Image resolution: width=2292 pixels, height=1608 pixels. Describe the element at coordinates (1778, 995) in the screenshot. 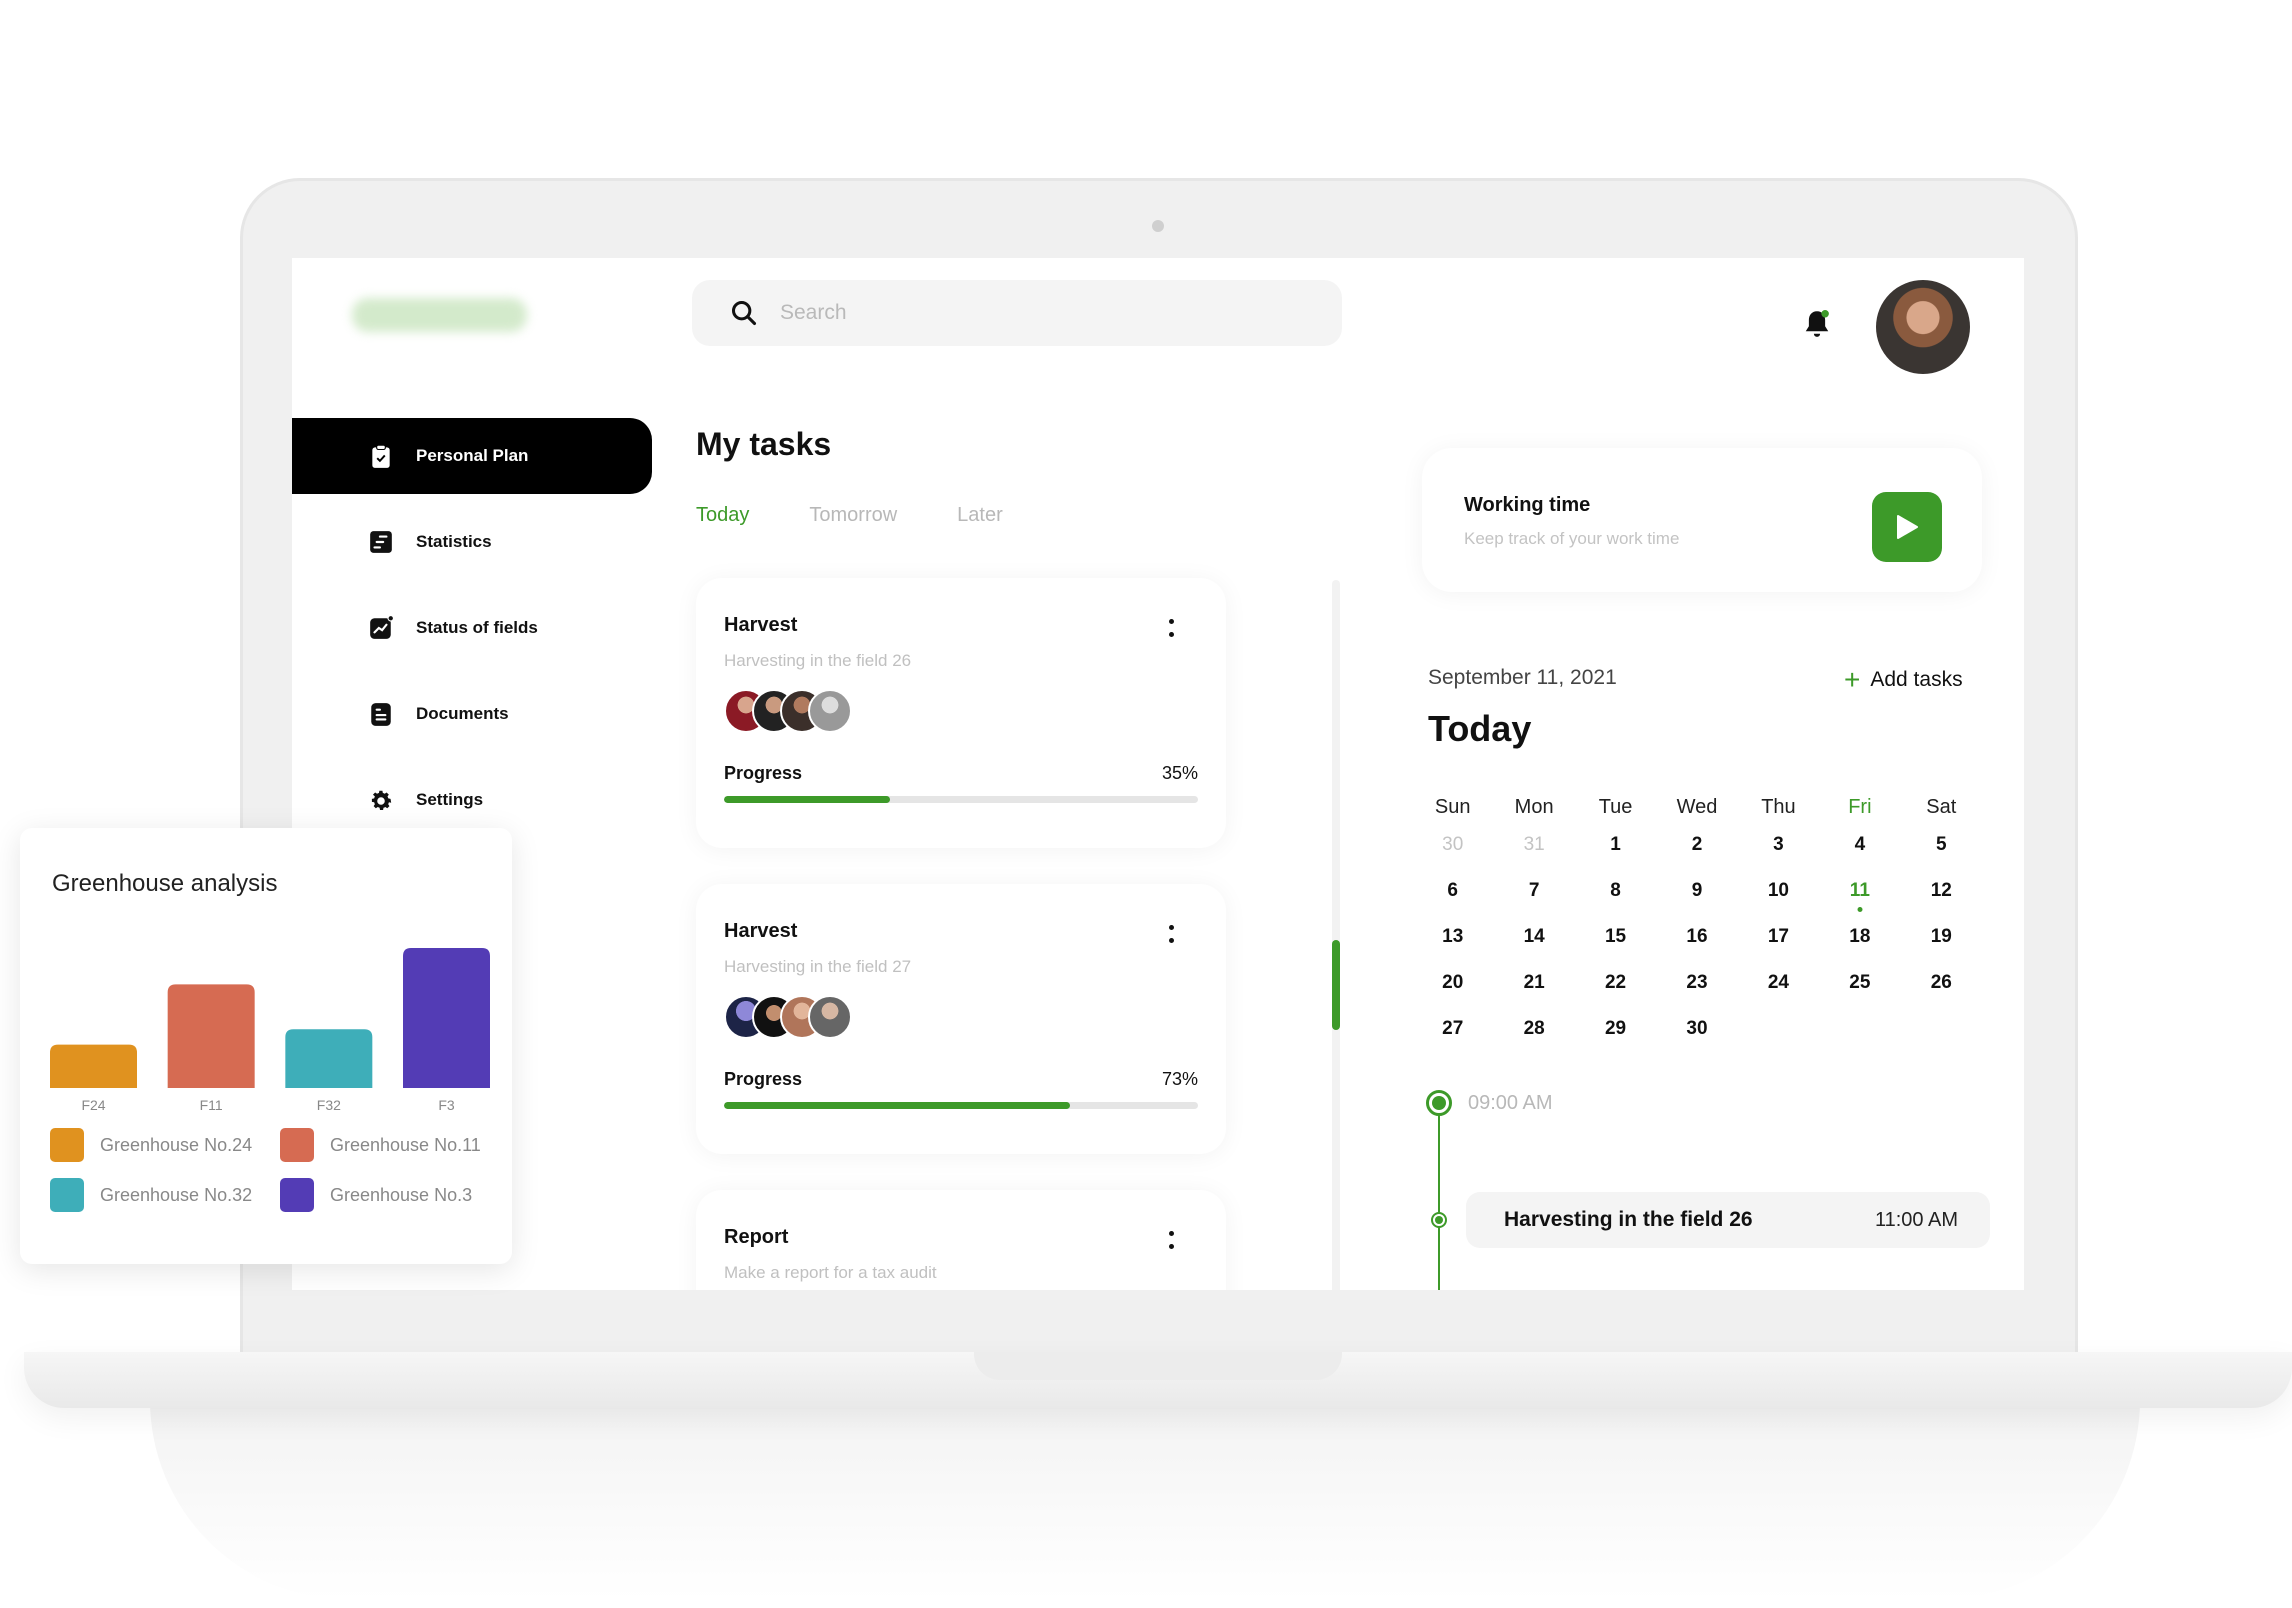

I see `calendar-day: 24` at that location.